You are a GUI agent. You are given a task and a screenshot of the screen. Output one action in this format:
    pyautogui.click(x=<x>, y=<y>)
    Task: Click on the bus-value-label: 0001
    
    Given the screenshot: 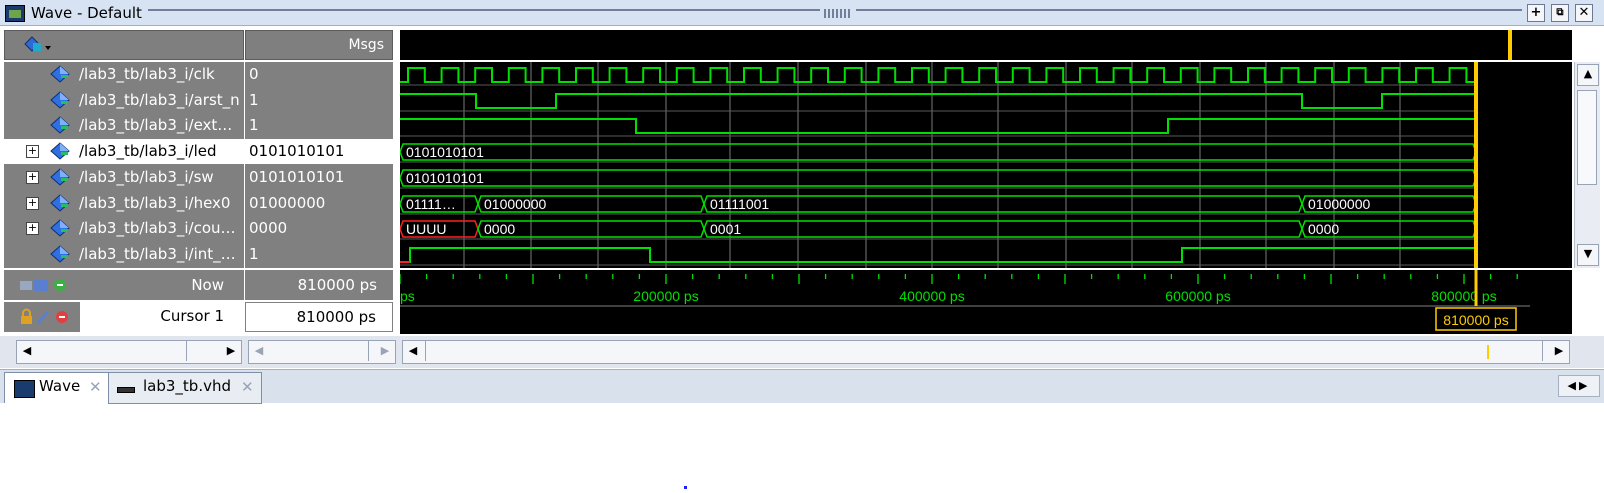 What is the action you would take?
    pyautogui.click(x=725, y=229)
    